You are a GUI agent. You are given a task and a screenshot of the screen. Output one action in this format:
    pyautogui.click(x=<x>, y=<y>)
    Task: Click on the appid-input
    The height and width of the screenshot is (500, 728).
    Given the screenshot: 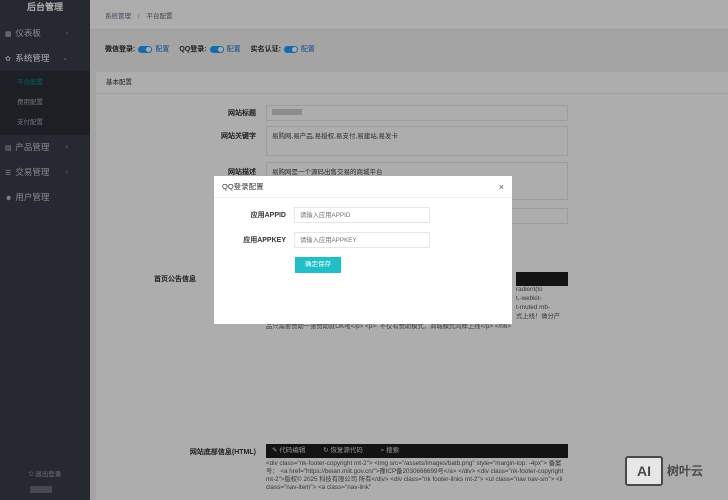 What is the action you would take?
    pyautogui.click(x=362, y=215)
    